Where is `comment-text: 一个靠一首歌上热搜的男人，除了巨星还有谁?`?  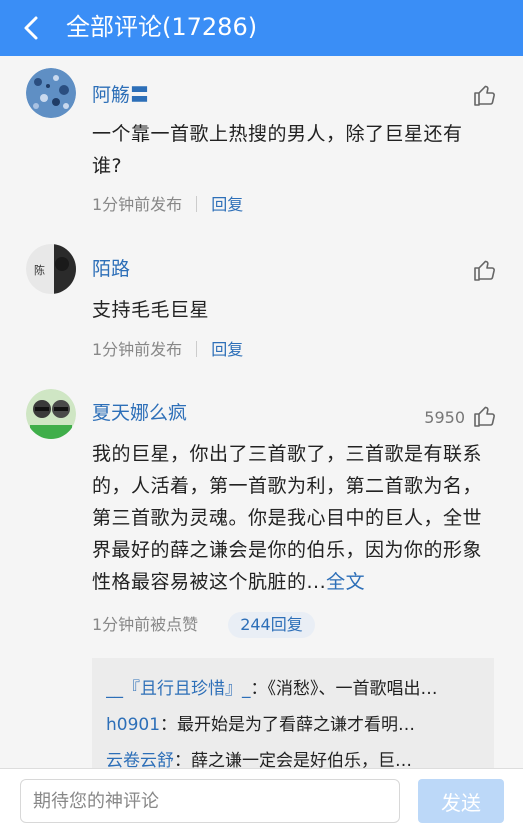
comment-text: 一个靠一首歌上热搜的男人，除了巨星还有谁? is located at coordinates (277, 150).